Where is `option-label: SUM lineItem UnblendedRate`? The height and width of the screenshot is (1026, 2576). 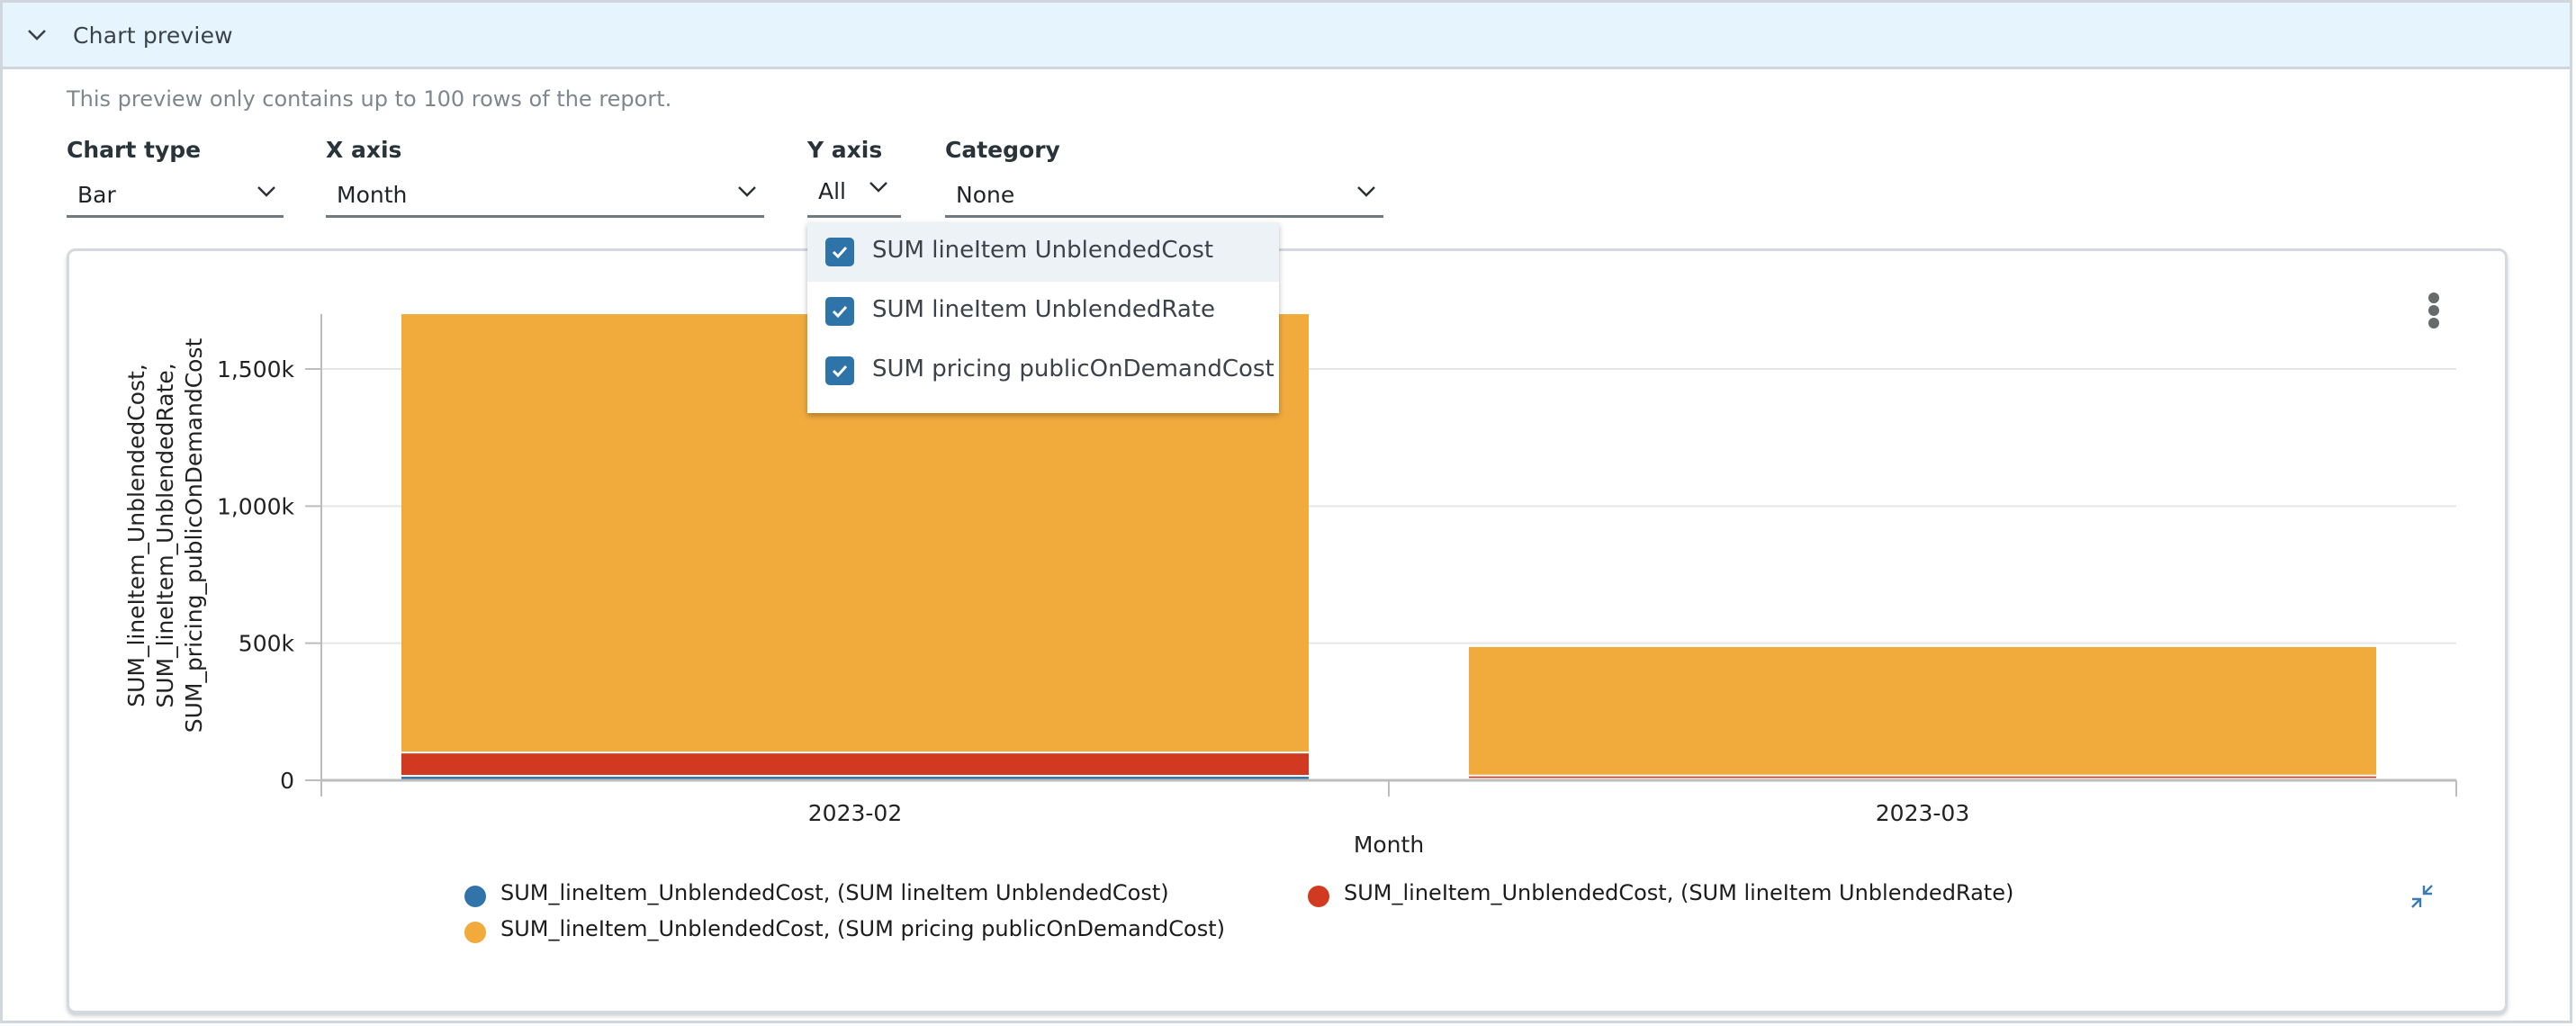
option-label: SUM lineItem UnblendedRate is located at coordinates (1043, 310).